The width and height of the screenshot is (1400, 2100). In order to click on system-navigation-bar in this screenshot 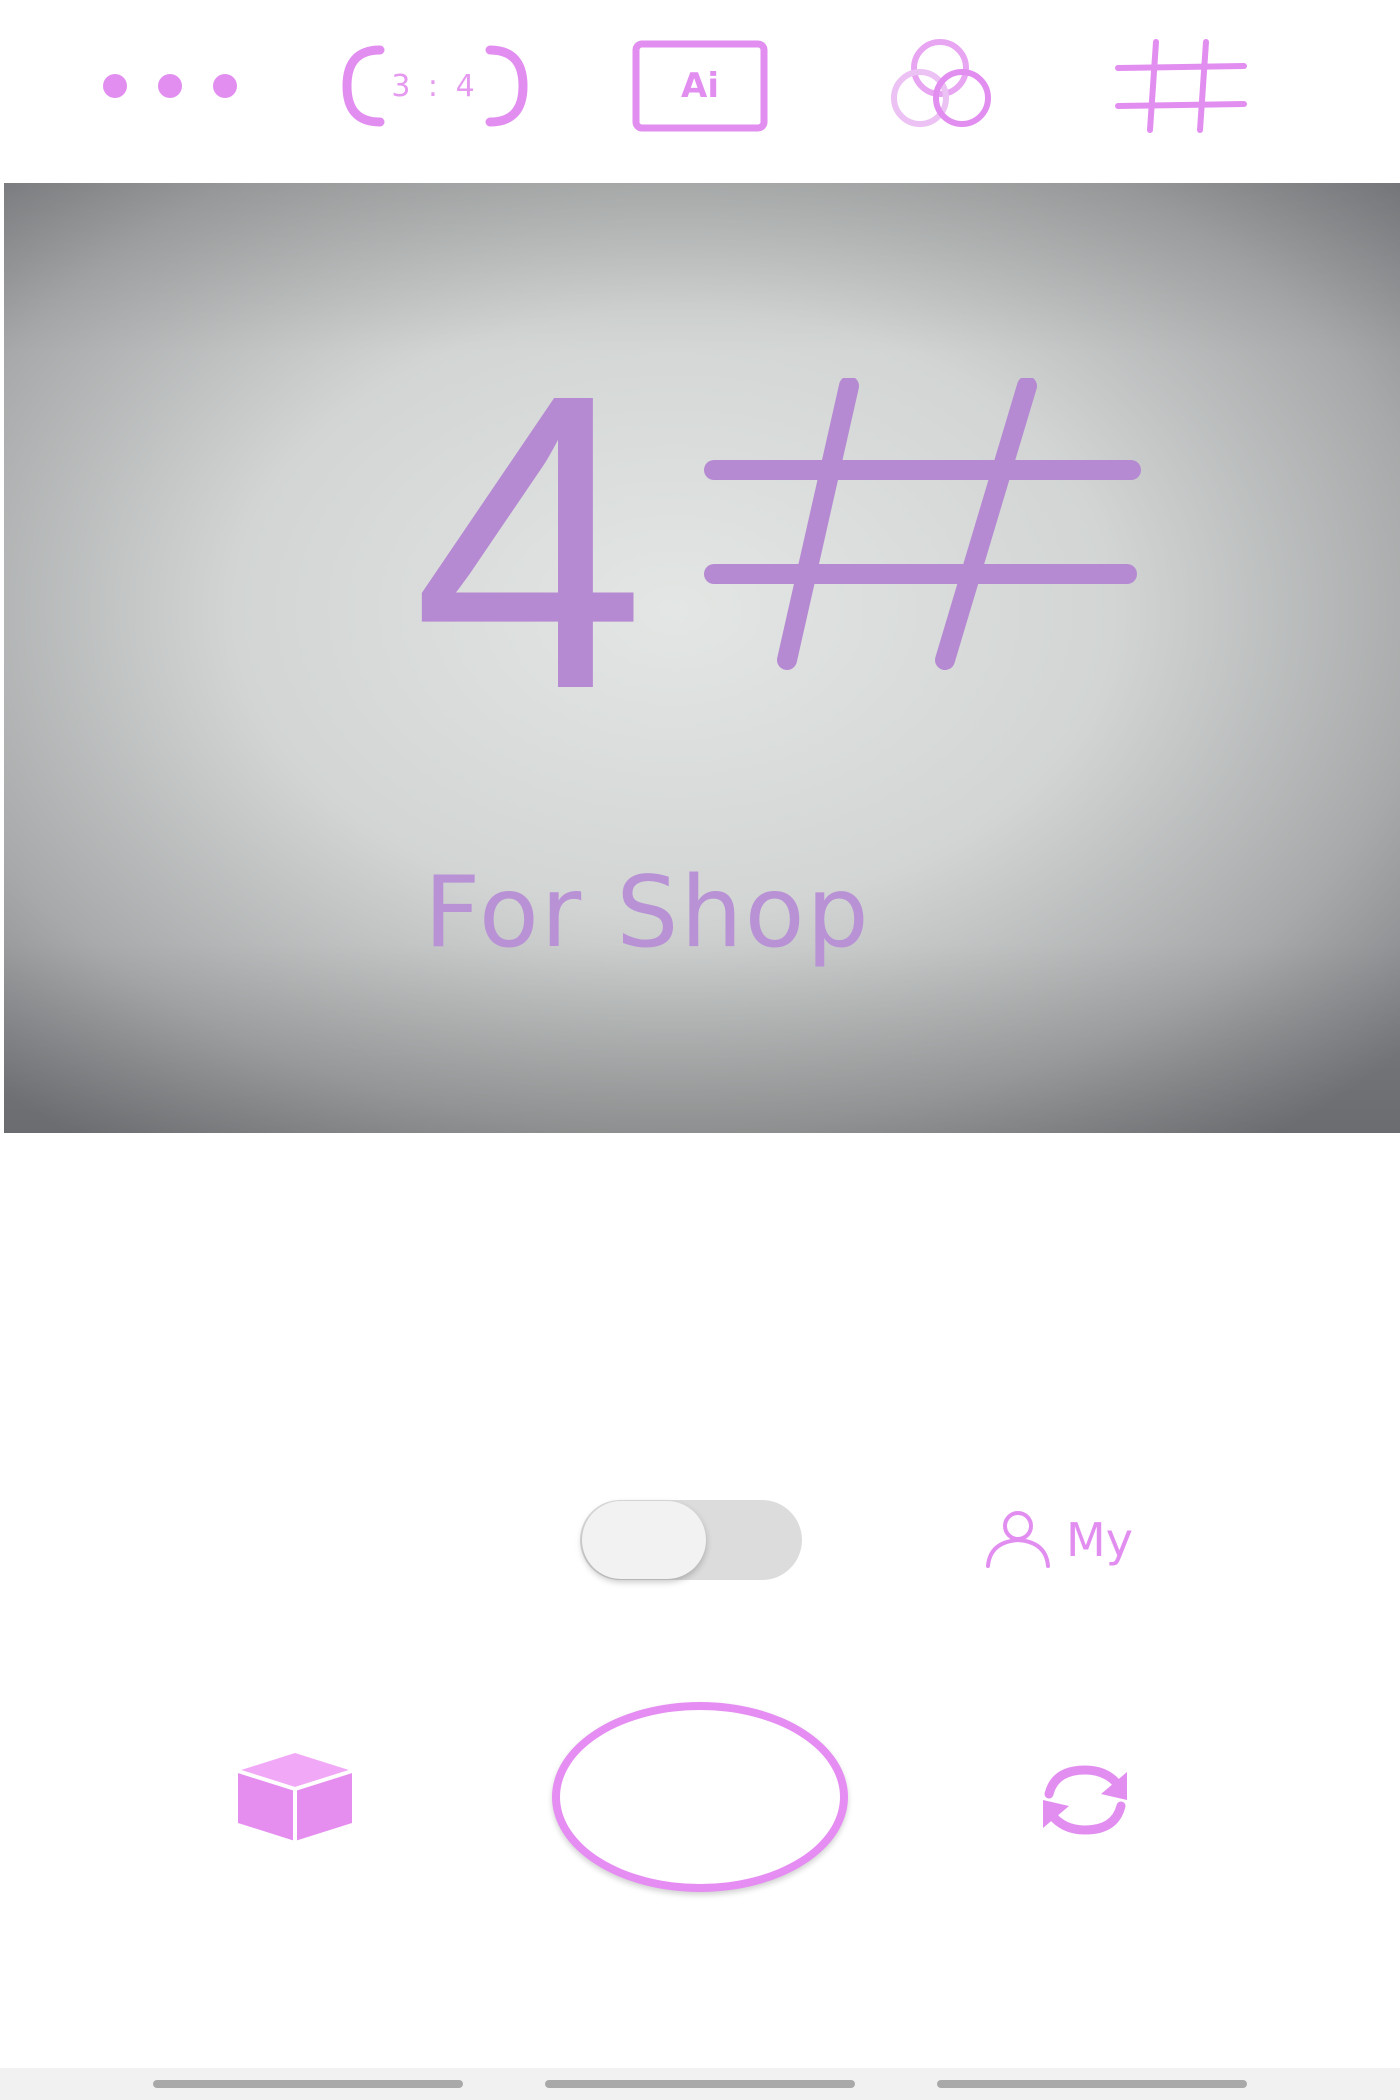, I will do `click(700, 2084)`.